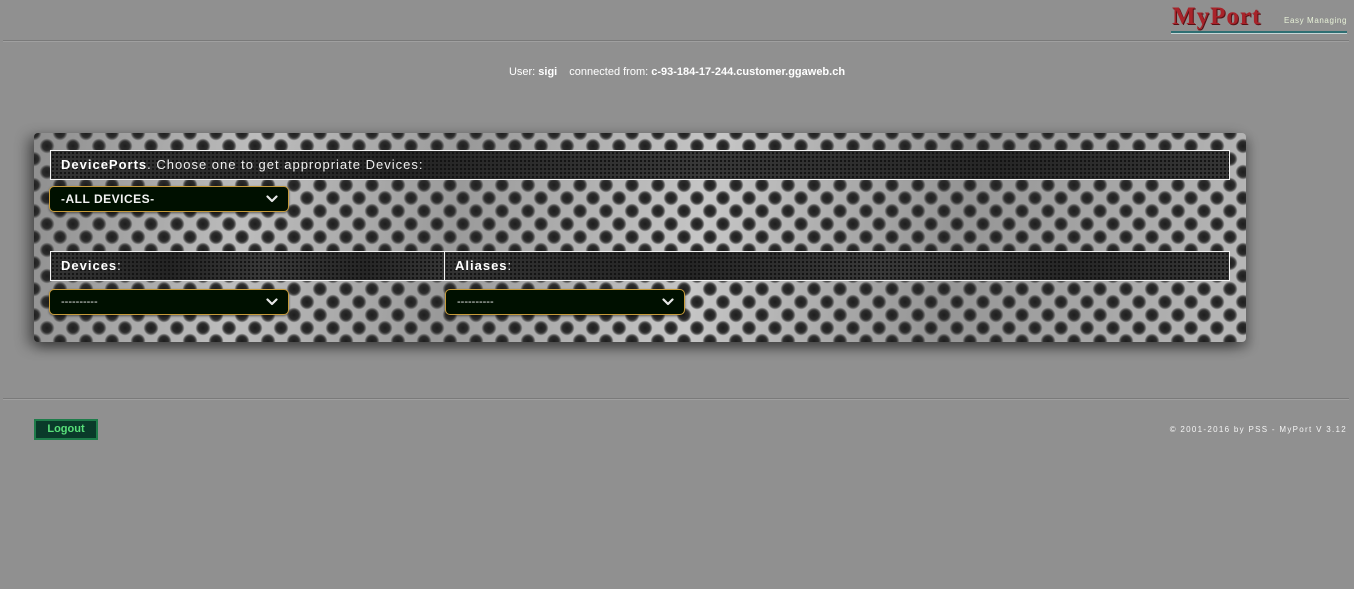 Image resolution: width=1354 pixels, height=589 pixels. Describe the element at coordinates (89, 265) in the screenshot. I see `devices-title: Devices` at that location.